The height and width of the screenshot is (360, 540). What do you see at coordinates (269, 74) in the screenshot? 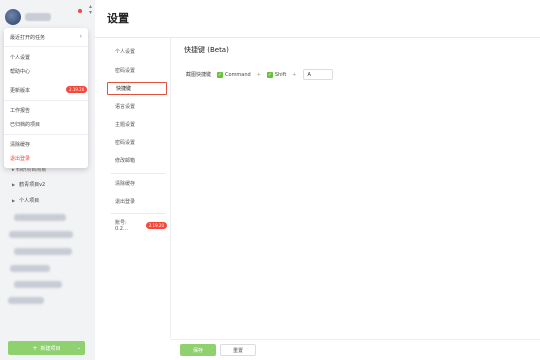
I see `shift-checkbox: ✓` at bounding box center [269, 74].